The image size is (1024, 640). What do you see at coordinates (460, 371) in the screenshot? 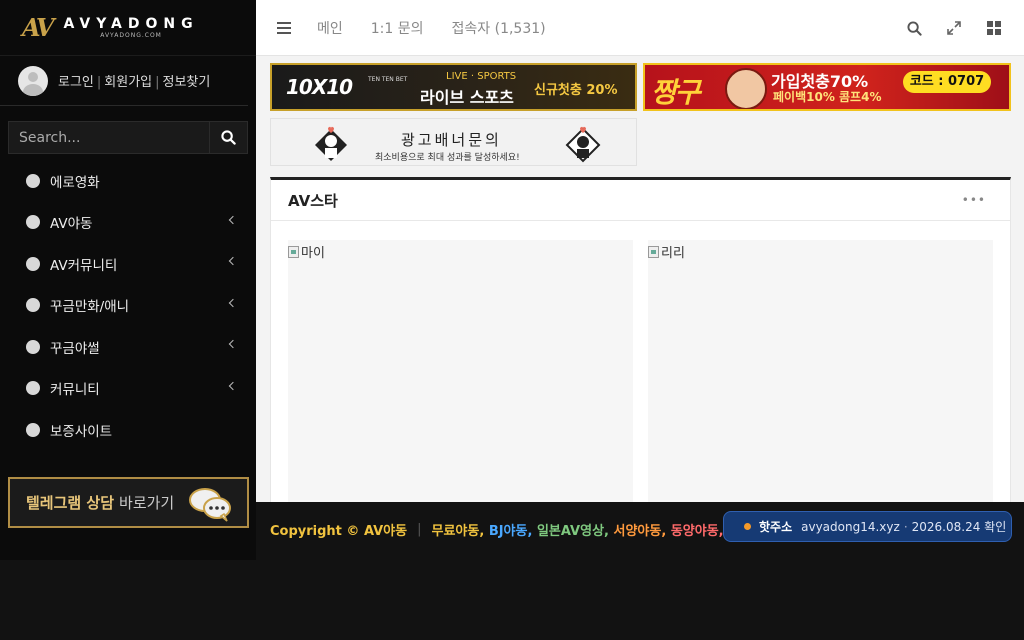
I see `star-thumbnail: 마이` at bounding box center [460, 371].